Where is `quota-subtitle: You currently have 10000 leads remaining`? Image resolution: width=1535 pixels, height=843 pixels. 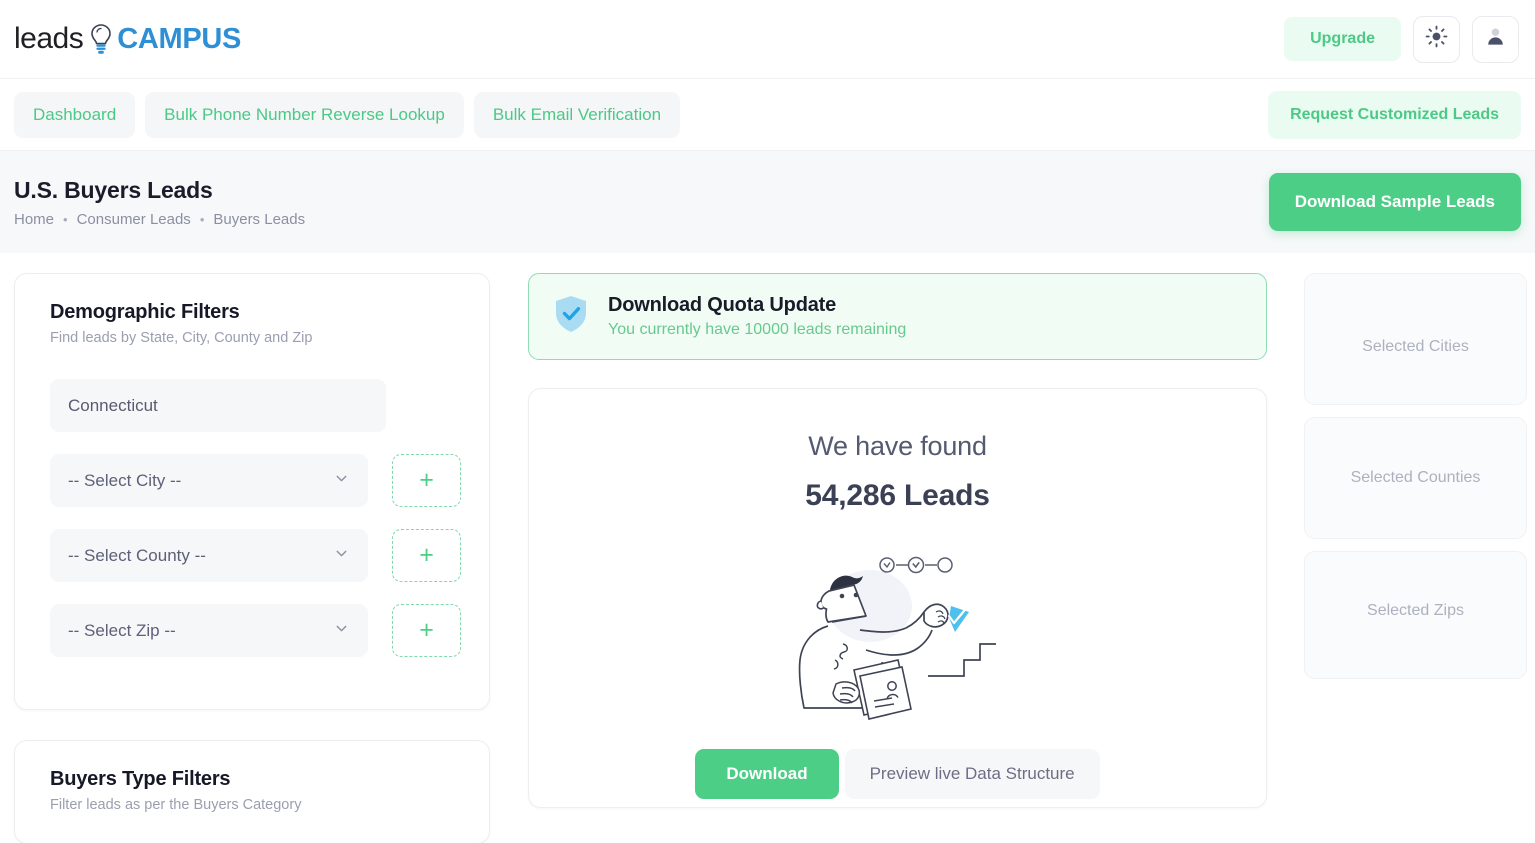 quota-subtitle: You currently have 10000 leads remaining is located at coordinates (757, 329).